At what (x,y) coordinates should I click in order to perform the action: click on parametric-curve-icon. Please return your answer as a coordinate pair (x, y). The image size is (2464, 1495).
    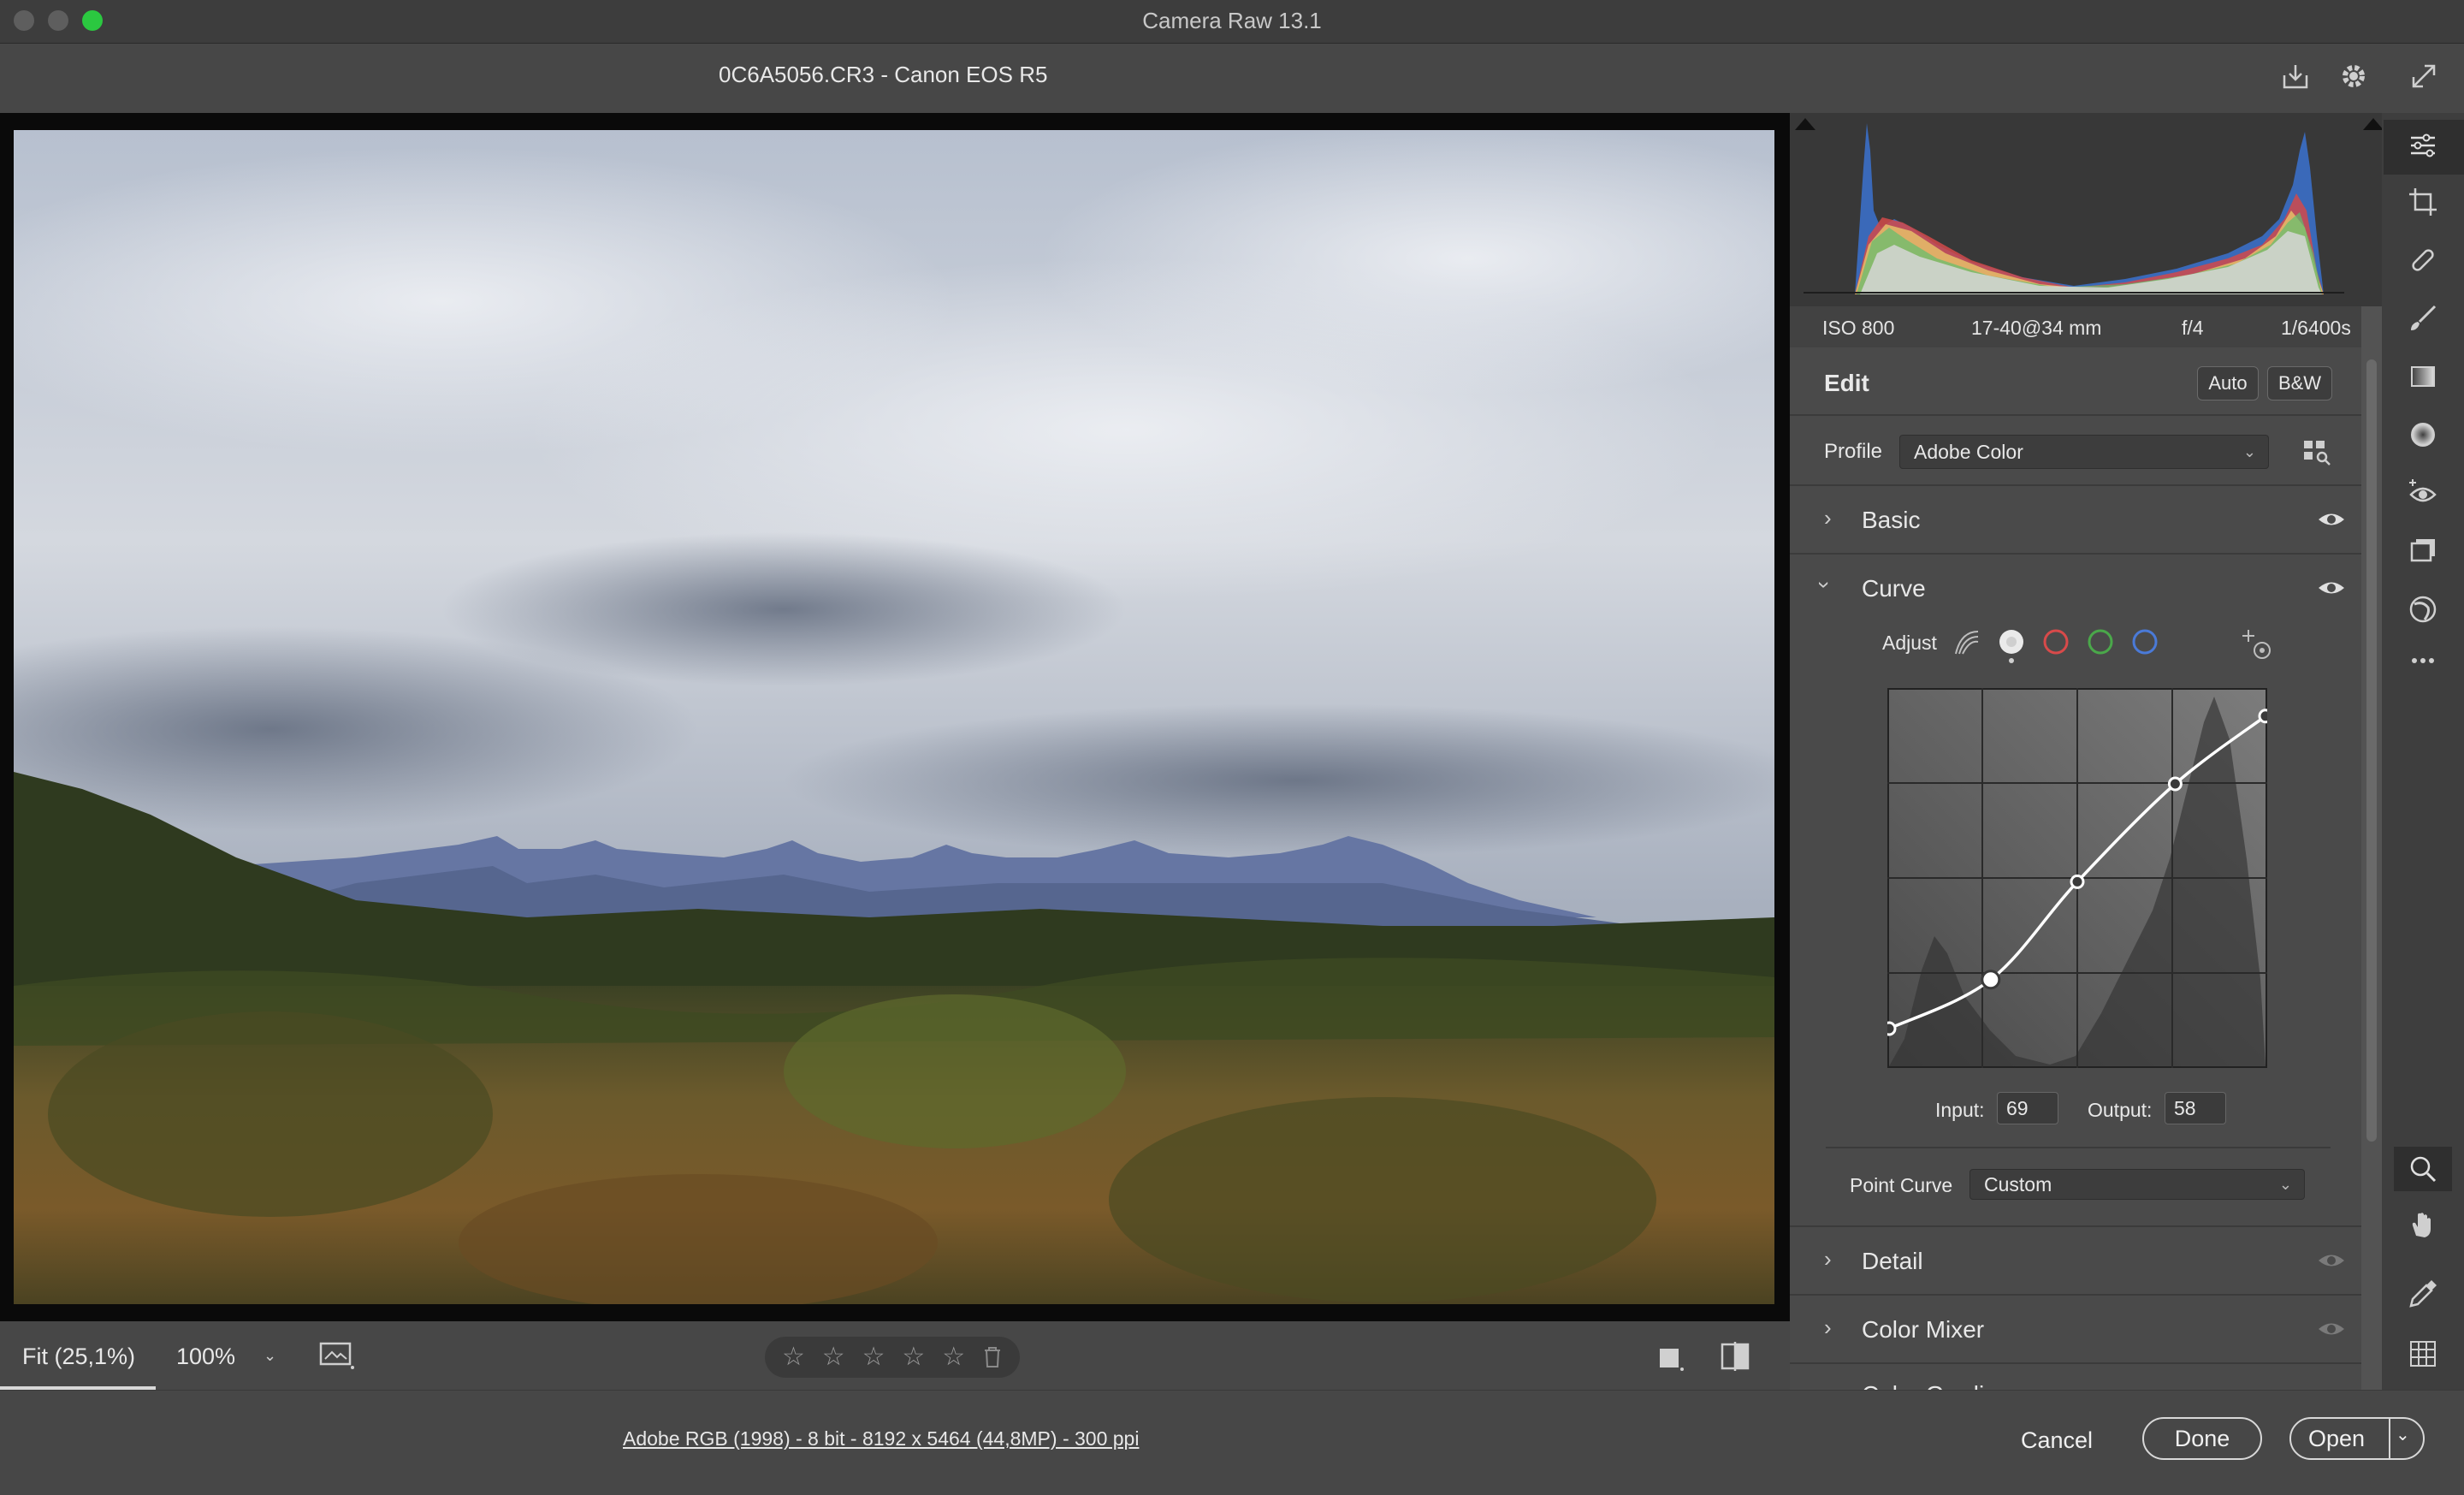
    Looking at the image, I should click on (1966, 642).